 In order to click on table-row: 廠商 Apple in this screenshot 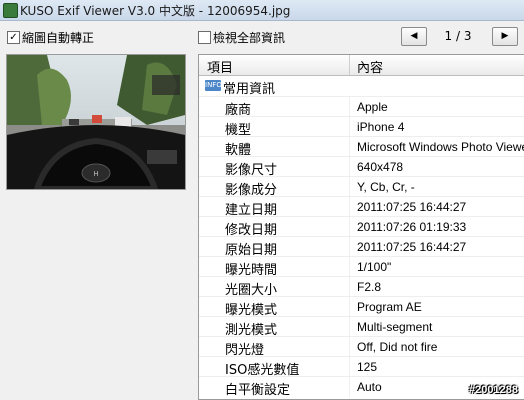, I will do `click(361, 107)`.